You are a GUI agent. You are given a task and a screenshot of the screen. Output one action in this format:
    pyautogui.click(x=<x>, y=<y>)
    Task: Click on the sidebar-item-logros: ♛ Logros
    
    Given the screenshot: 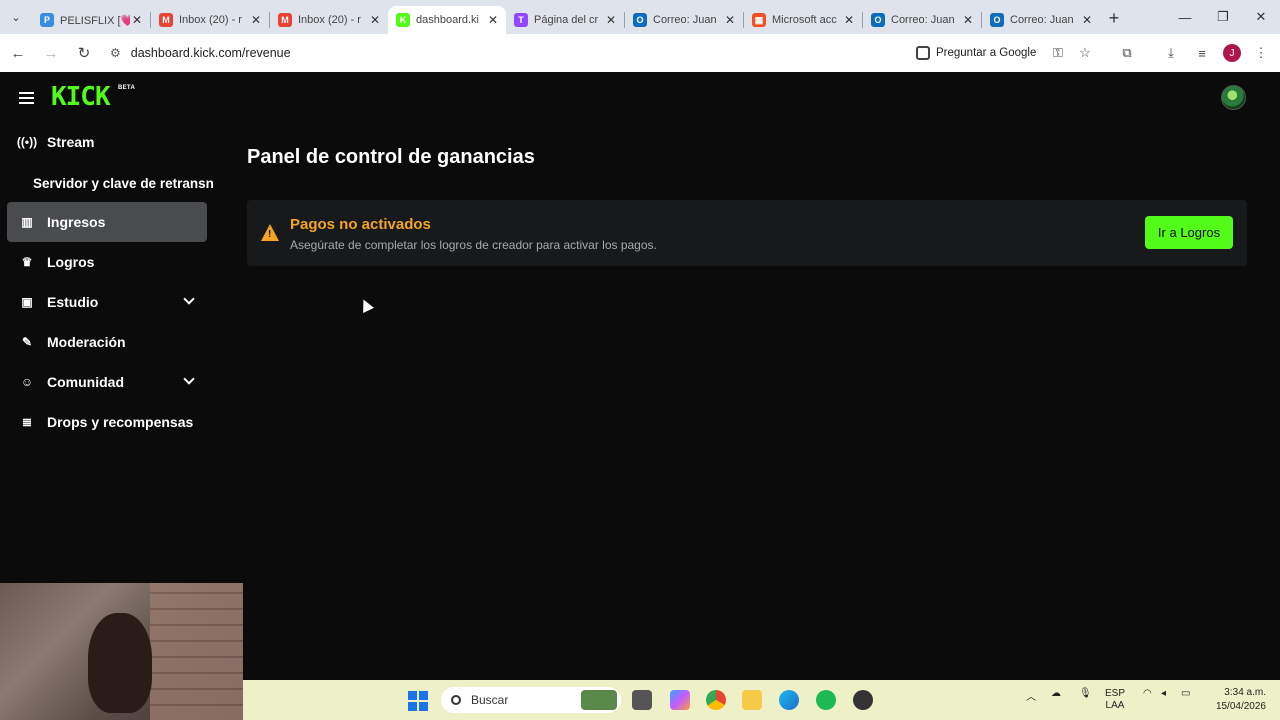 What is the action you would take?
    pyautogui.click(x=107, y=262)
    